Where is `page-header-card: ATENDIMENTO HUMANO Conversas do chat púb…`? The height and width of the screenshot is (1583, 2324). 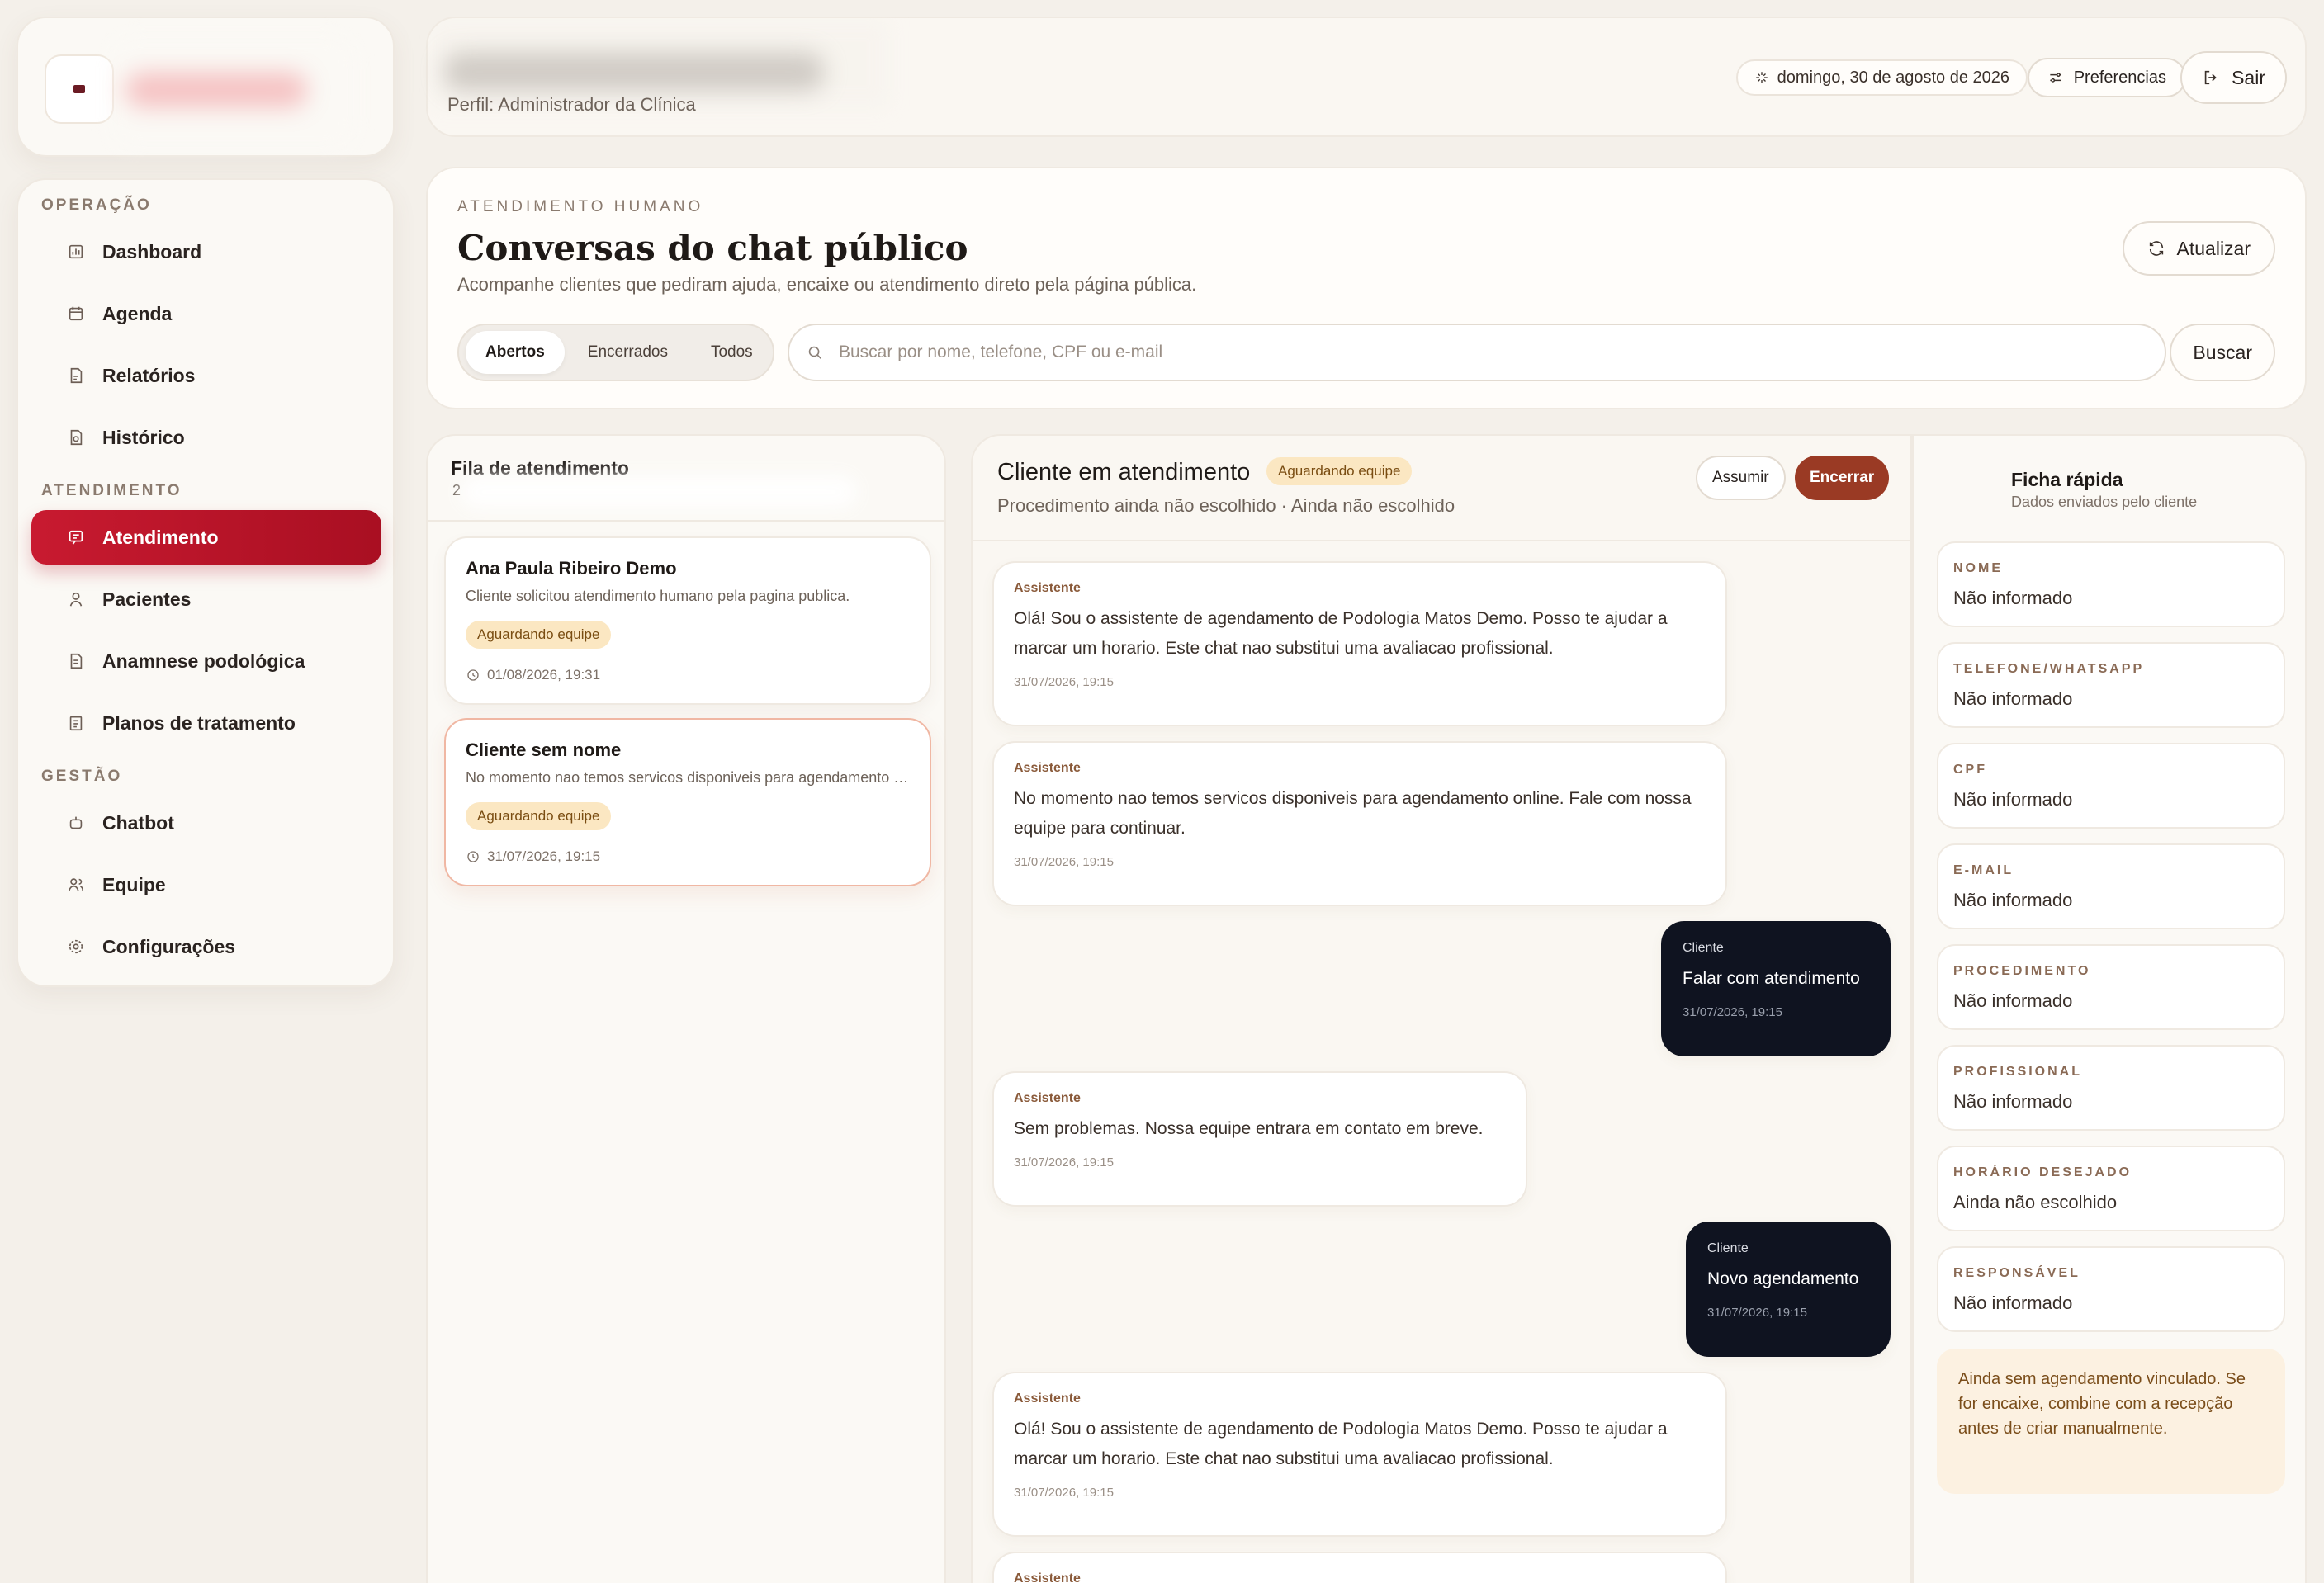
page-header-card: ATENDIMENTO HUMANO Conversas do chat púb… is located at coordinates (1367, 288).